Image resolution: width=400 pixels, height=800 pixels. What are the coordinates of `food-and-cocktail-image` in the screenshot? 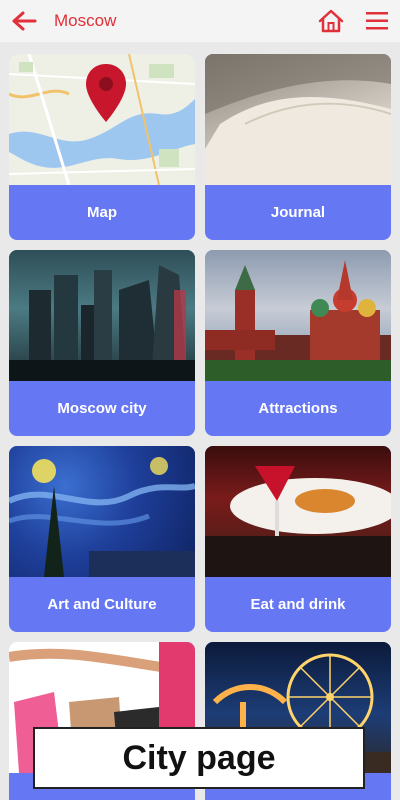 It's located at (298, 521).